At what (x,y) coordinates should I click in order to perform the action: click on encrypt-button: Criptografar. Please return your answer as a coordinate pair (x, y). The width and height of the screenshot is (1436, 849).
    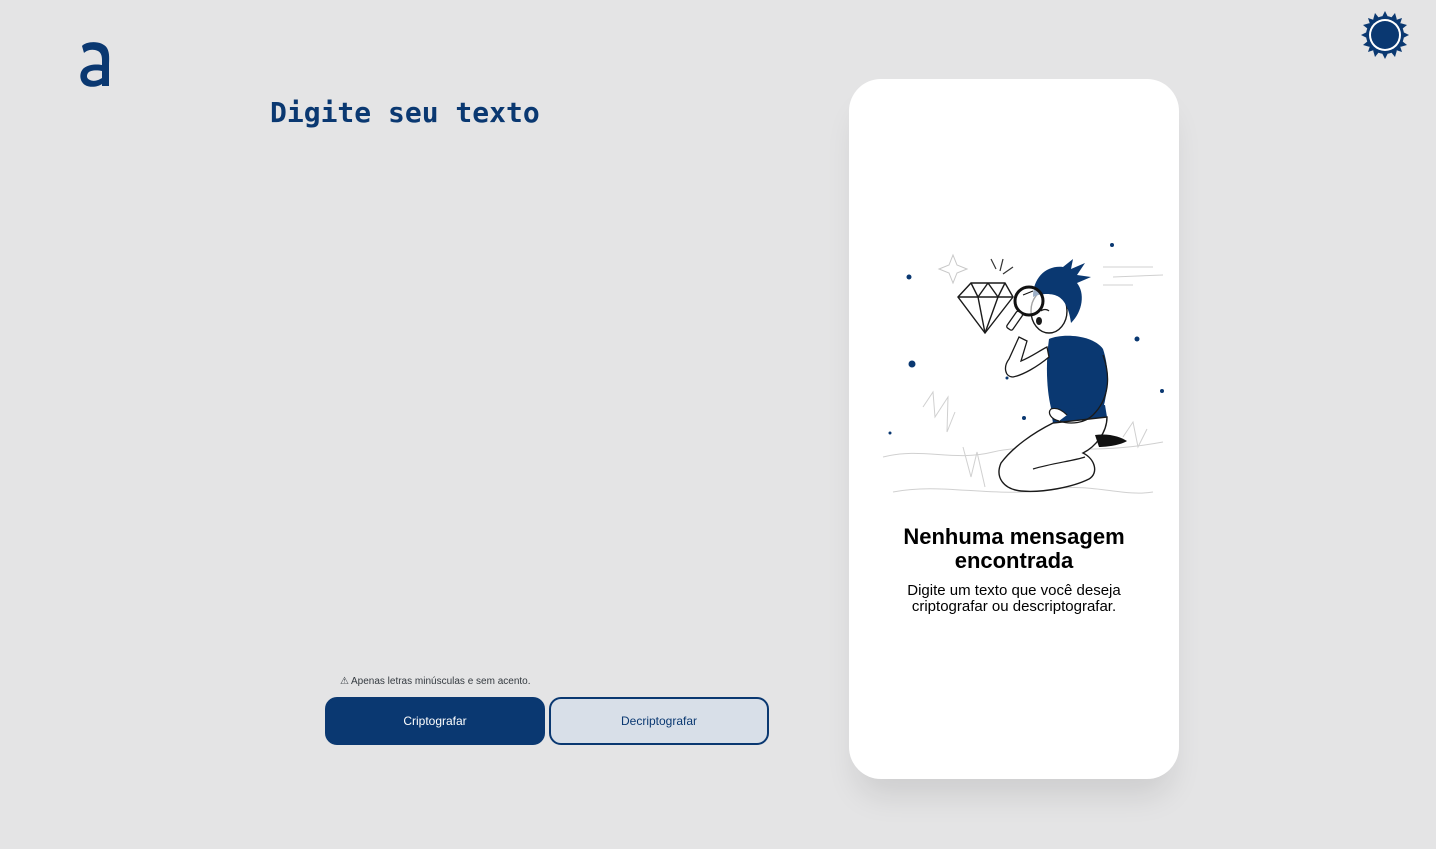
    Looking at the image, I should click on (435, 721).